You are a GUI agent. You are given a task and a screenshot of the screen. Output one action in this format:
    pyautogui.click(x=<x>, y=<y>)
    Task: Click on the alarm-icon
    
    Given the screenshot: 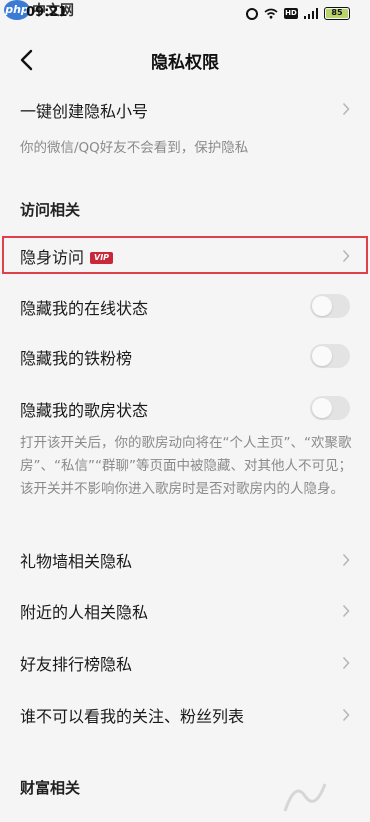 What is the action you would take?
    pyautogui.click(x=252, y=13)
    